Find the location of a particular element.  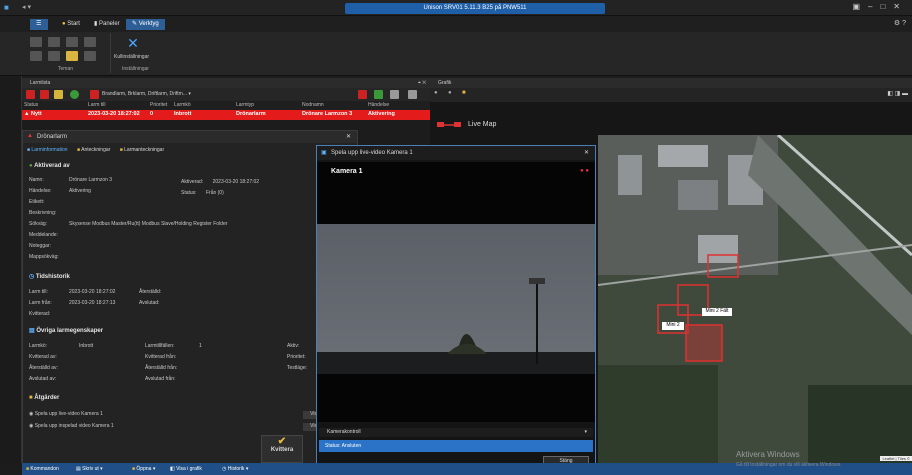

field-value: Aktivering is located at coordinates (80, 191).